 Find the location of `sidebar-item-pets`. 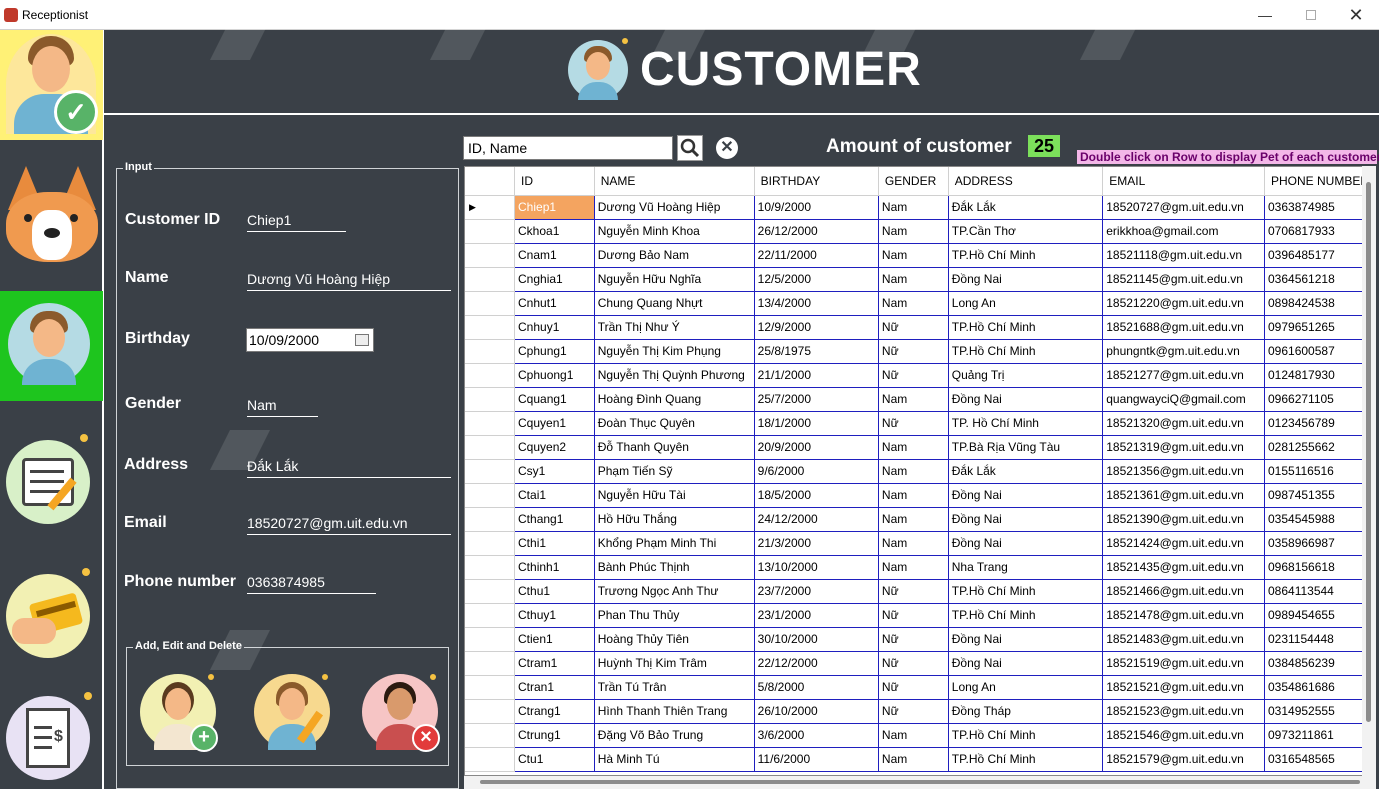

sidebar-item-pets is located at coordinates (51, 207).